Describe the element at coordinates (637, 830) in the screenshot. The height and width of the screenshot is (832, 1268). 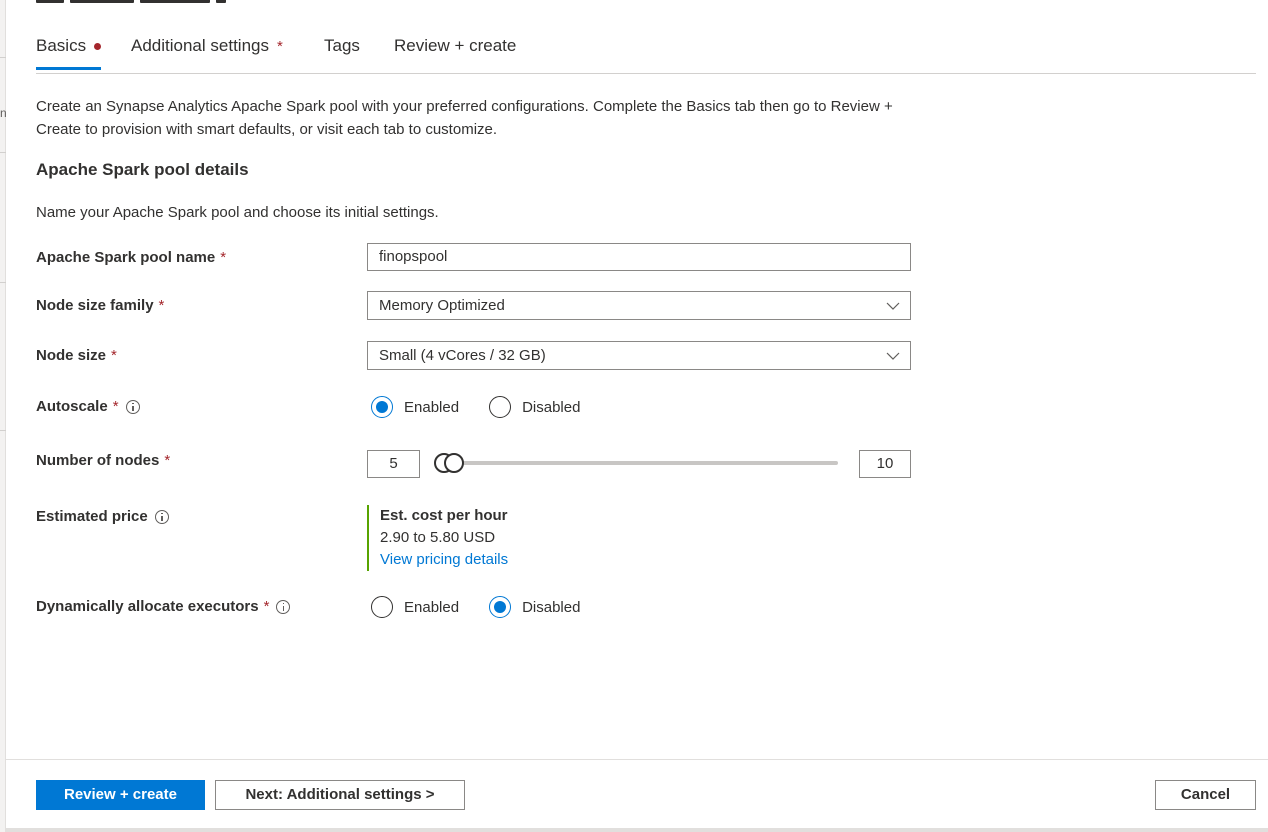
I see `bottom-border` at that location.